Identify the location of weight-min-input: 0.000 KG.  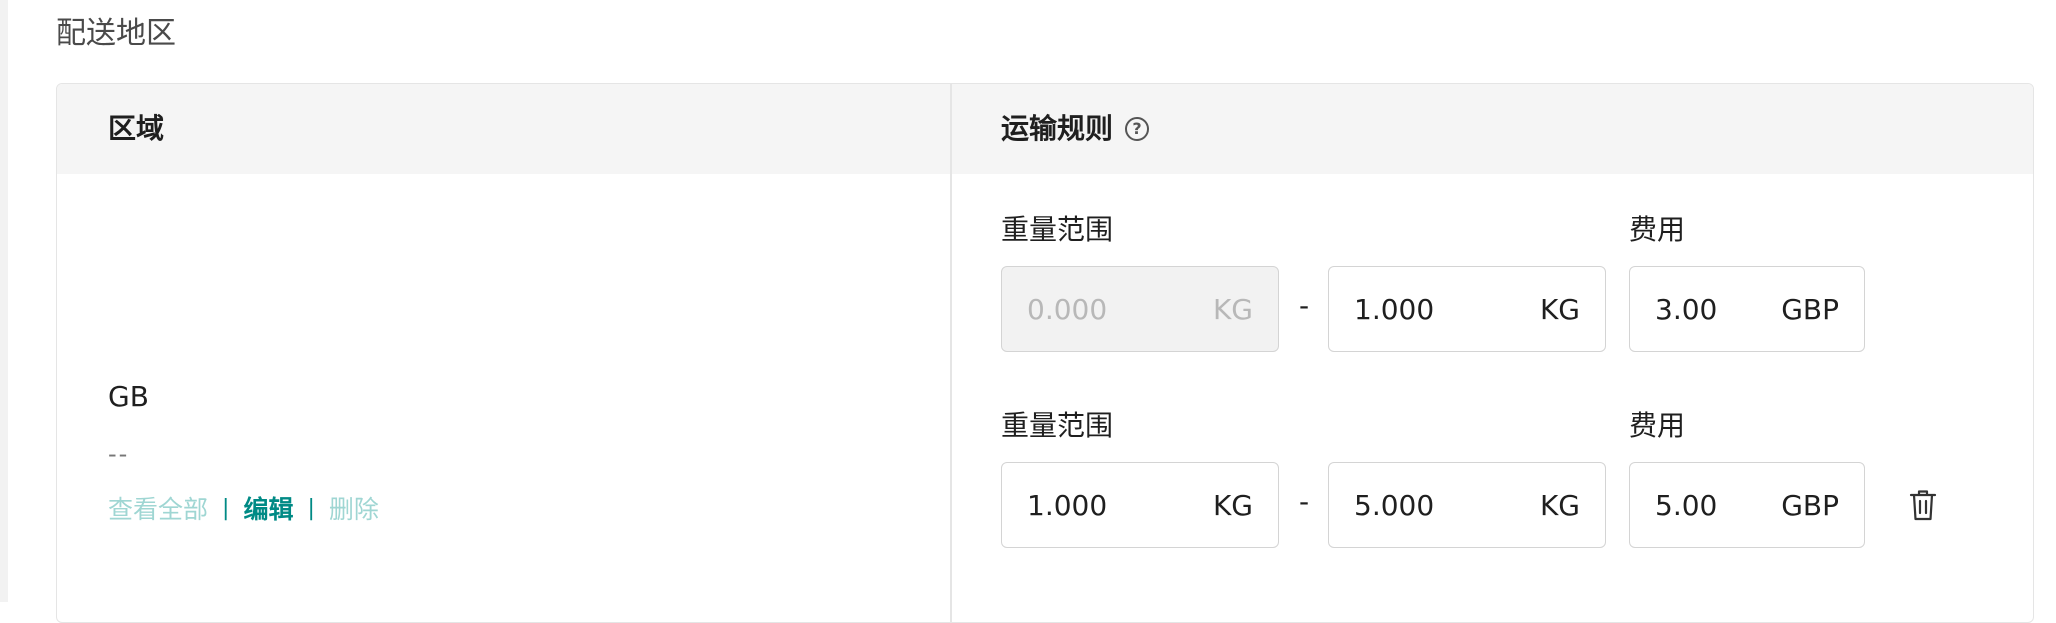
(1140, 309).